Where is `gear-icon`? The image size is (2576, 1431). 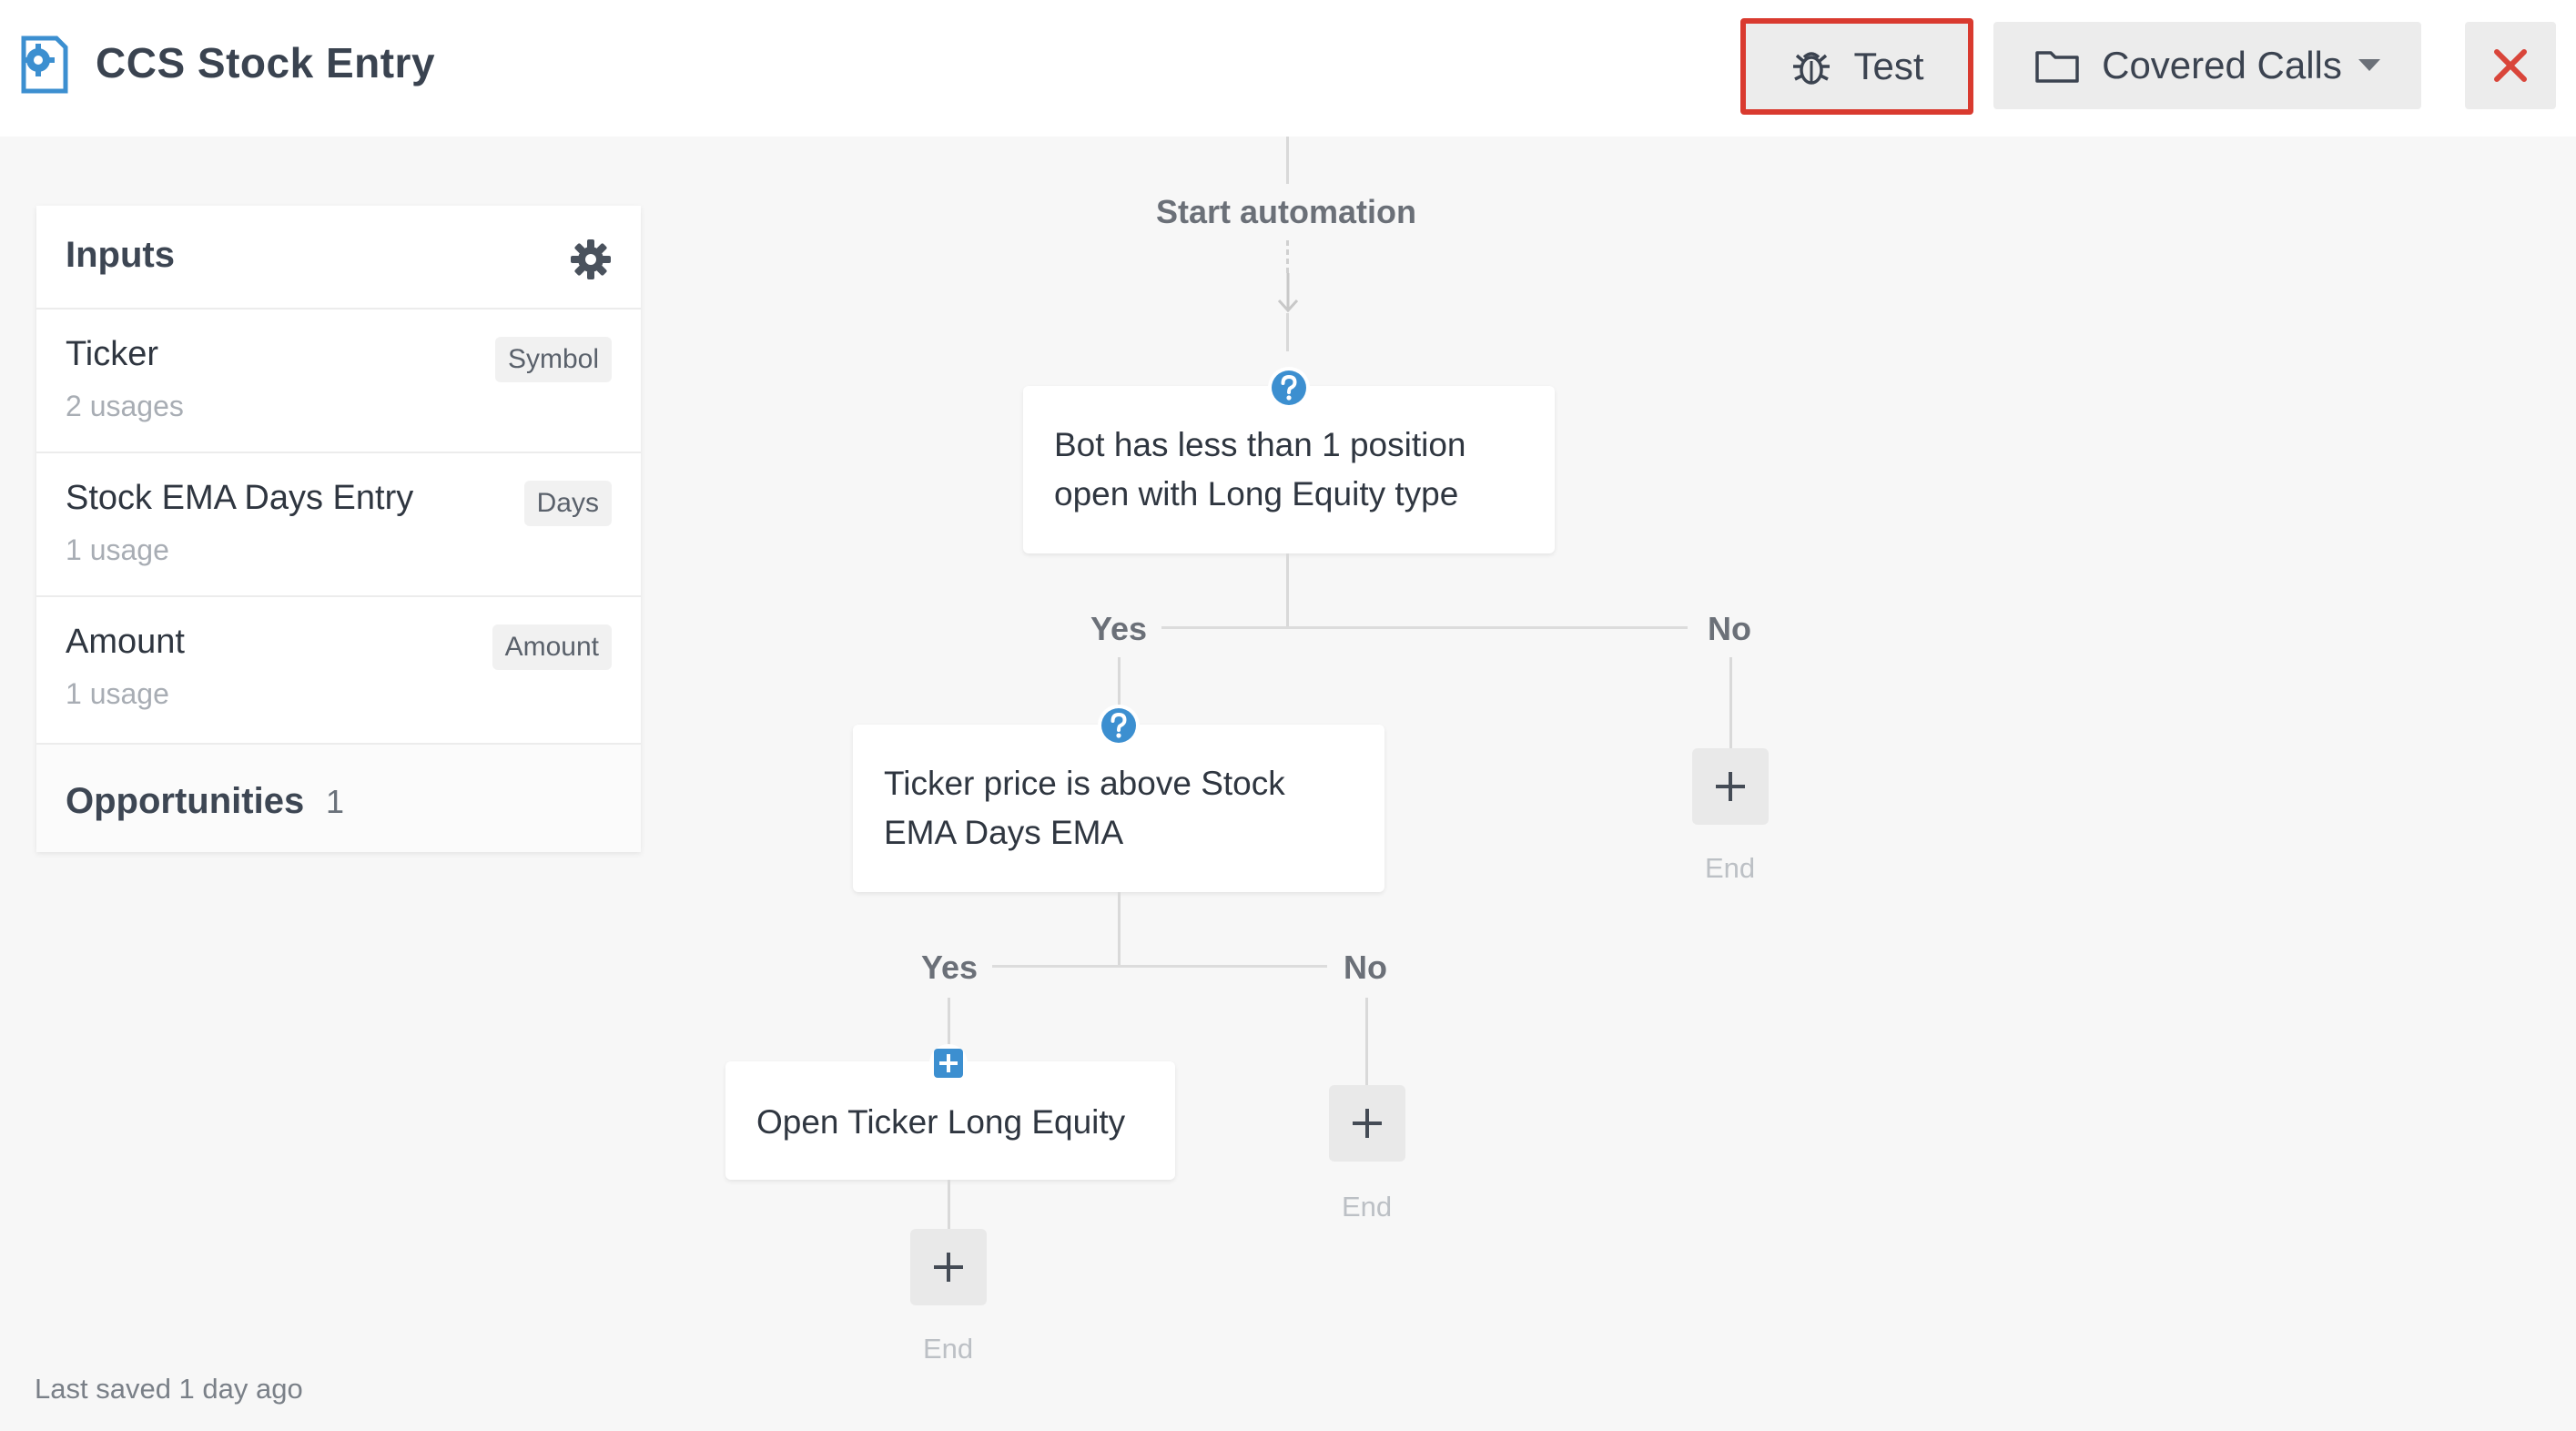
gear-icon is located at coordinates (591, 259).